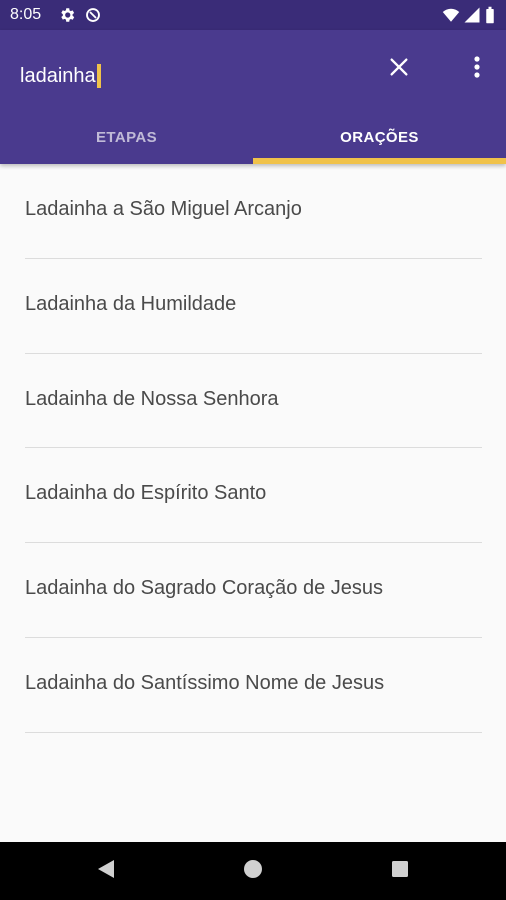  I want to click on navigation-bar, so click(253, 871).